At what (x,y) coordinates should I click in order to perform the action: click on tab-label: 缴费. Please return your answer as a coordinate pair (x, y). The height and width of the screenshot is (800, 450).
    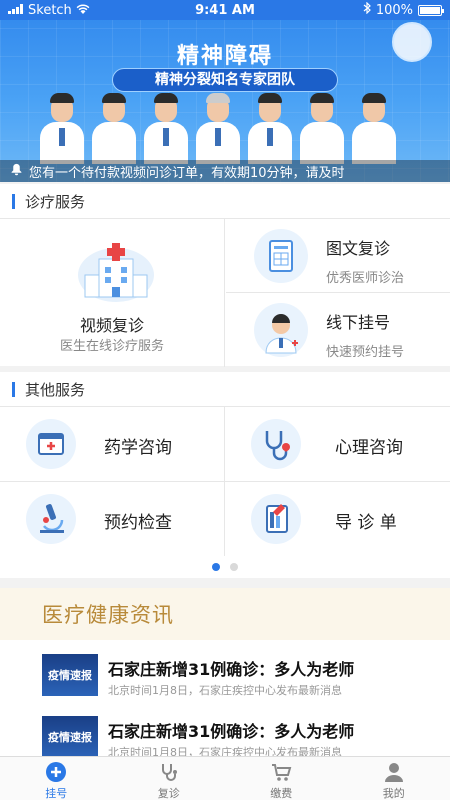
    Looking at the image, I should click on (281, 793).